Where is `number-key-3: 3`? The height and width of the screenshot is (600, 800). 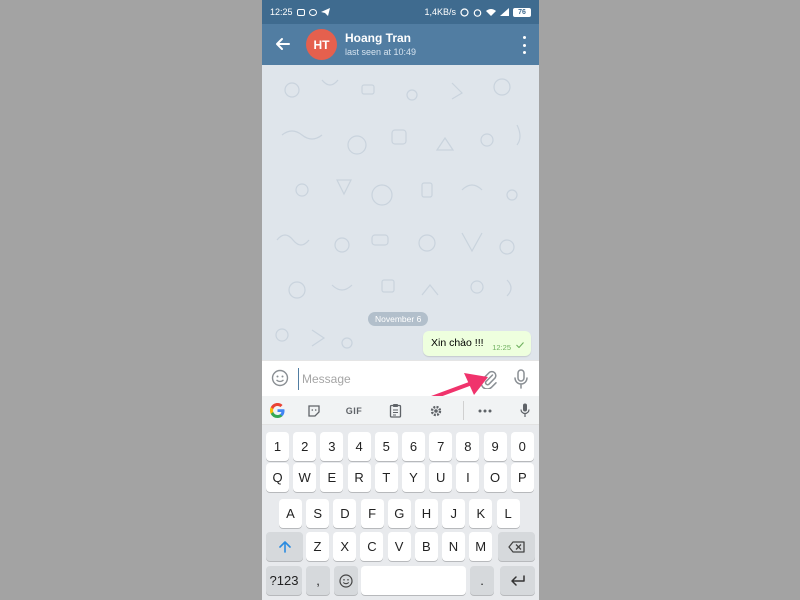 number-key-3: 3 is located at coordinates (332, 446).